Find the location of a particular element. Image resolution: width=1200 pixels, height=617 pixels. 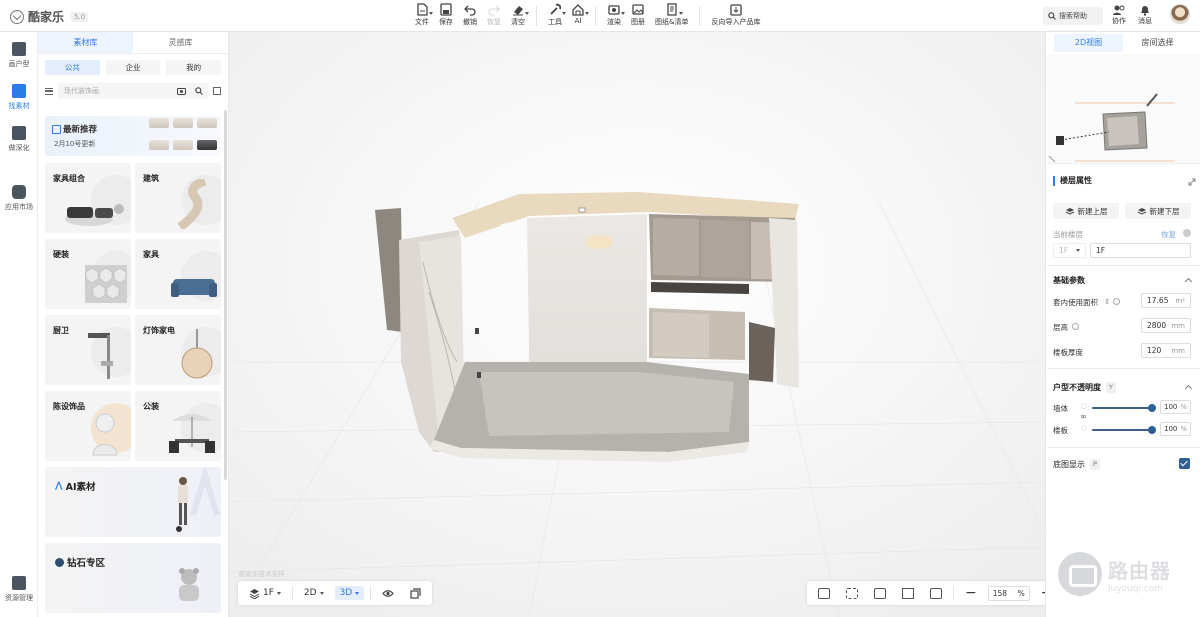

panel-scrollbar is located at coordinates (225, 295).